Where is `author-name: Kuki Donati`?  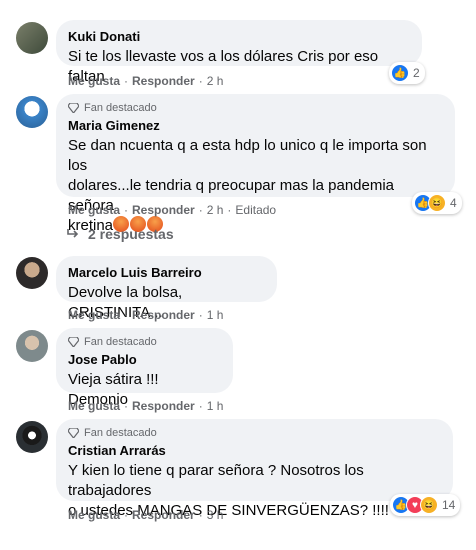
author-name: Kuki Donati is located at coordinates (239, 36).